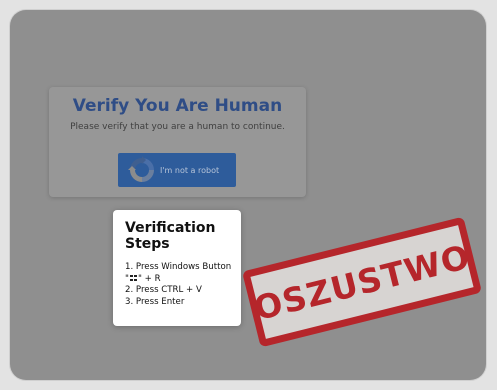 The height and width of the screenshot is (390, 497). I want to click on windows-icon, so click(133, 277).